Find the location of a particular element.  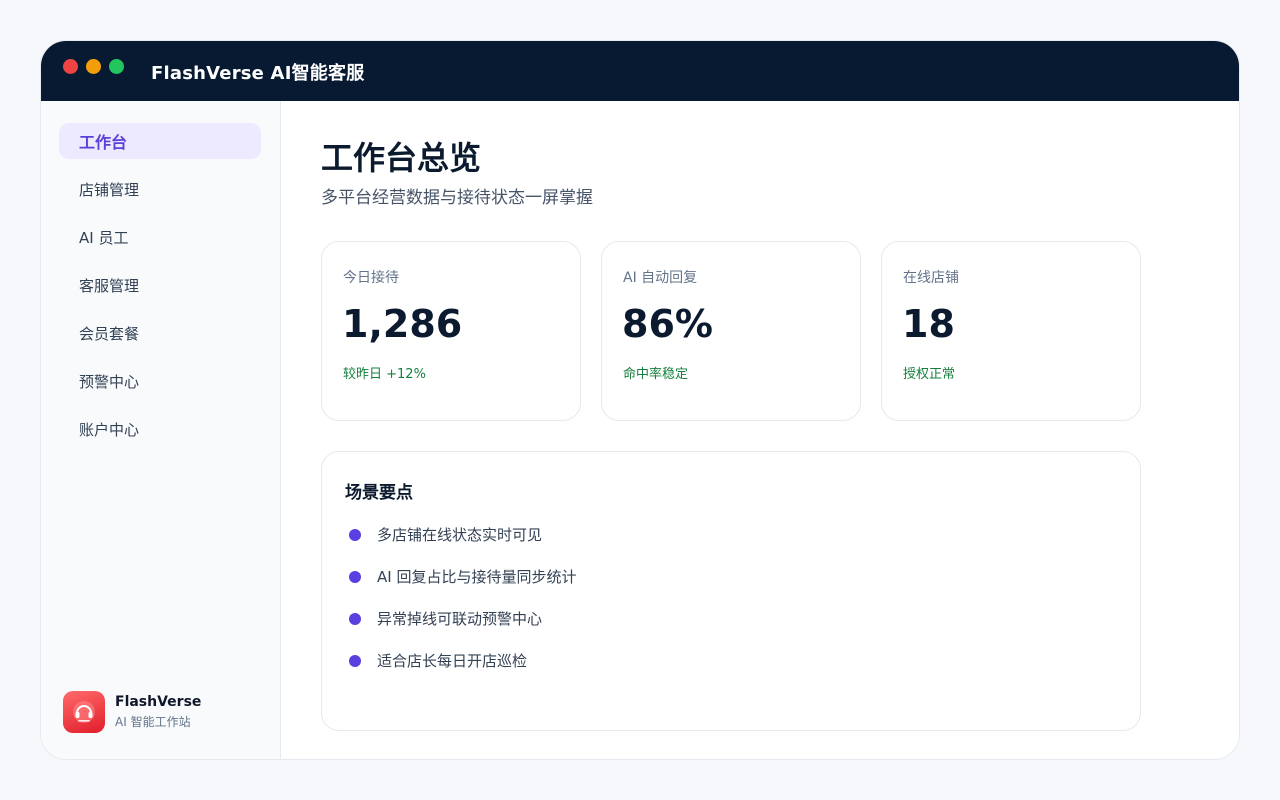

stat-card-online-stores: 在线店铺 18 授权正常 is located at coordinates (1011, 331).